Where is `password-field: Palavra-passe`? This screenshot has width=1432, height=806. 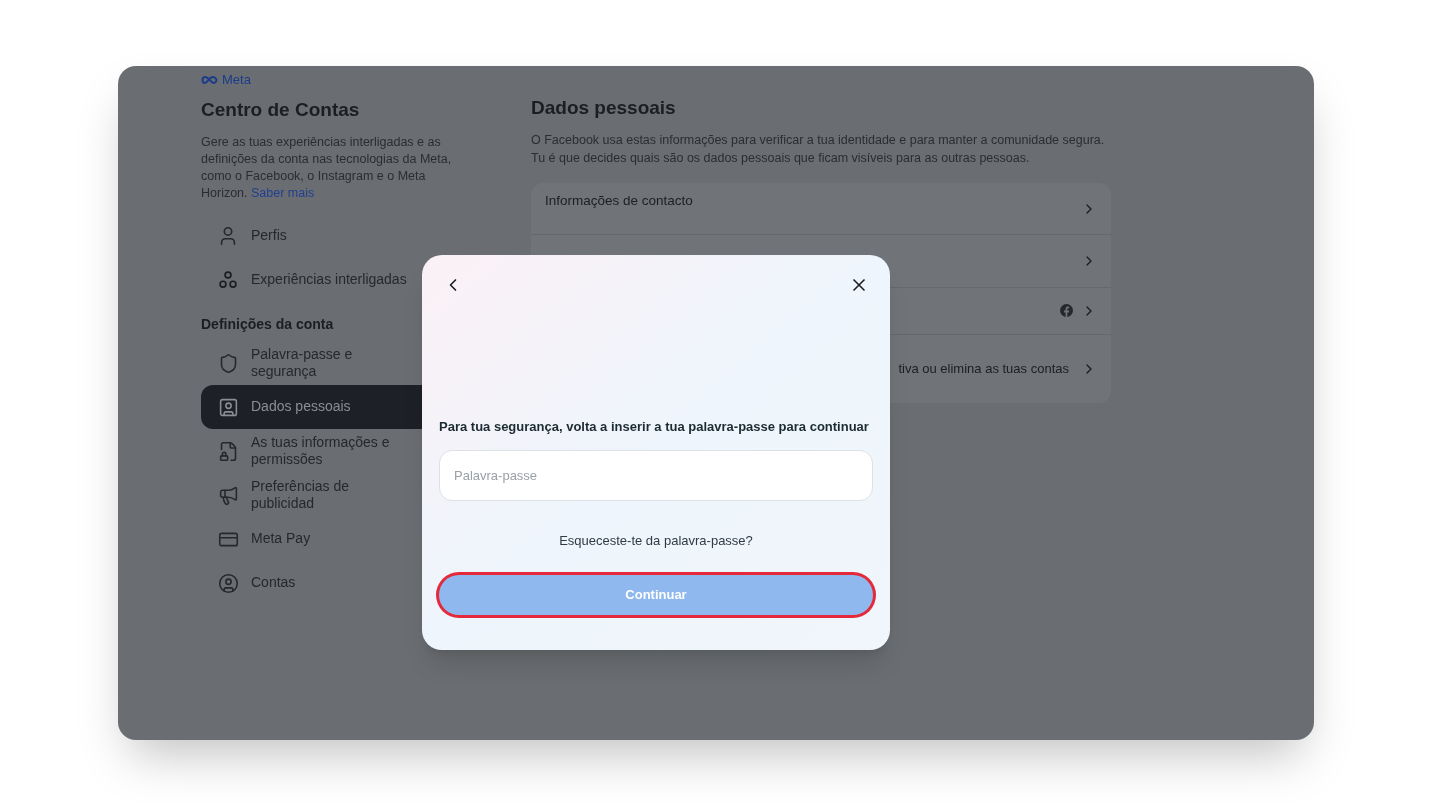 password-field: Palavra-passe is located at coordinates (656, 475).